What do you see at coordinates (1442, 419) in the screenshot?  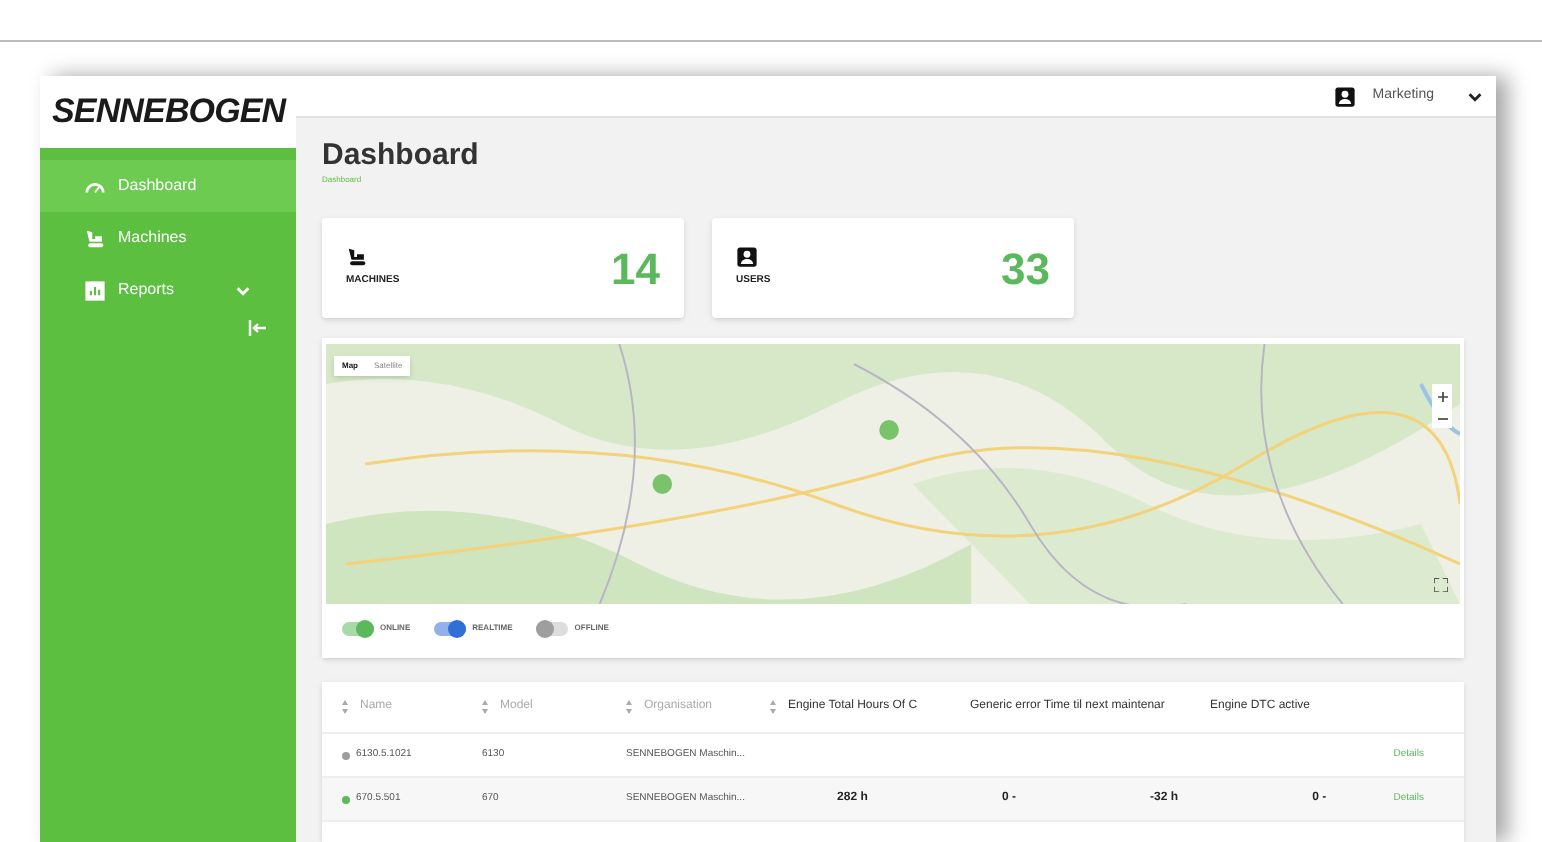 I see `minus-icon` at bounding box center [1442, 419].